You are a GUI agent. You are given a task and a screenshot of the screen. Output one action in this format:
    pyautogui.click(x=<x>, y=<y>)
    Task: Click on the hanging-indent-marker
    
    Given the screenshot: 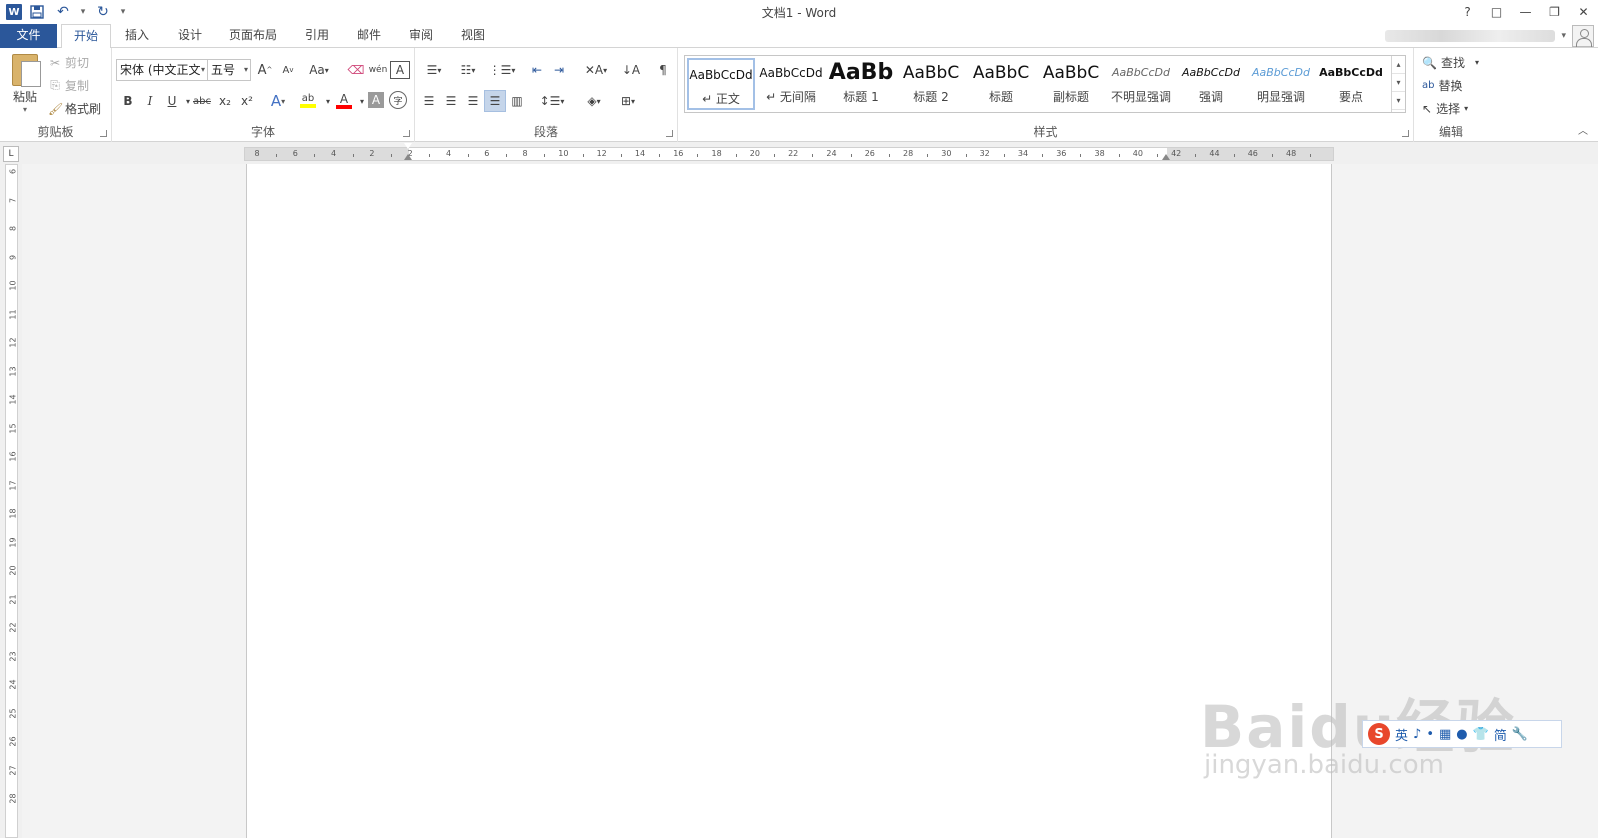 What is the action you would take?
    pyautogui.click(x=408, y=157)
    